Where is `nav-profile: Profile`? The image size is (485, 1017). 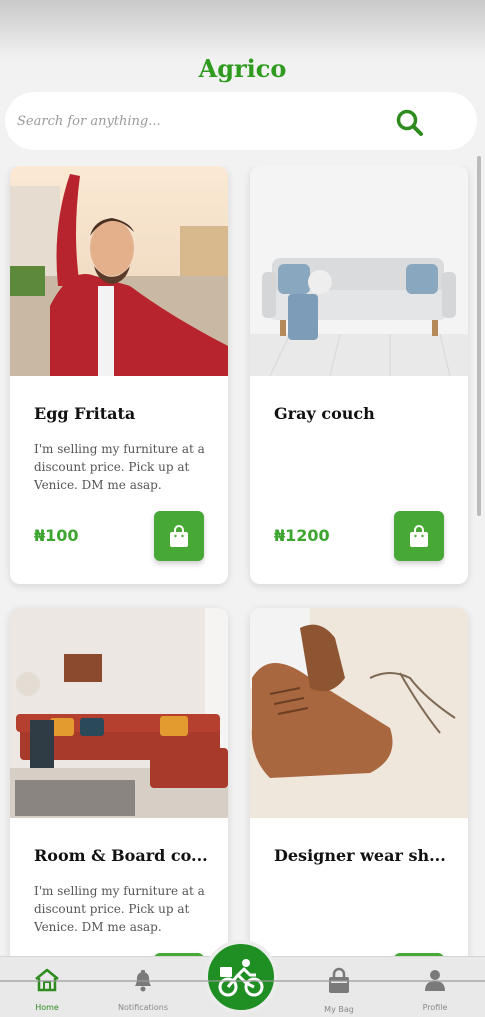 nav-profile: Profile is located at coordinates (435, 986).